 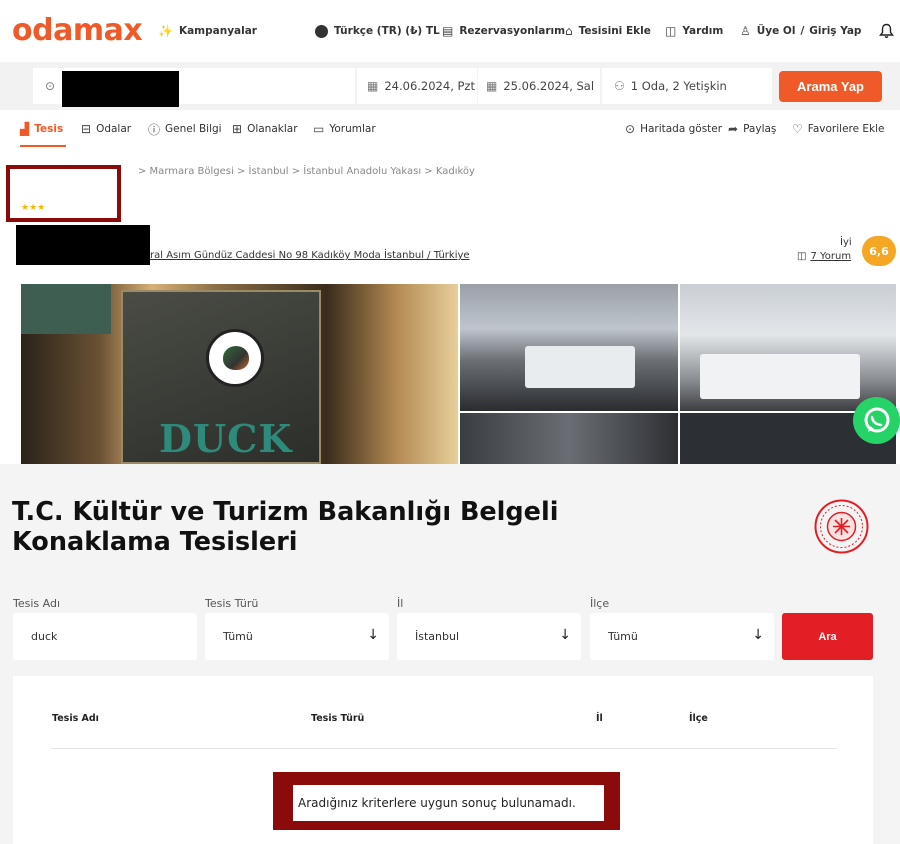 What do you see at coordinates (879, 251) in the screenshot?
I see `rating-score-badge: 6,6` at bounding box center [879, 251].